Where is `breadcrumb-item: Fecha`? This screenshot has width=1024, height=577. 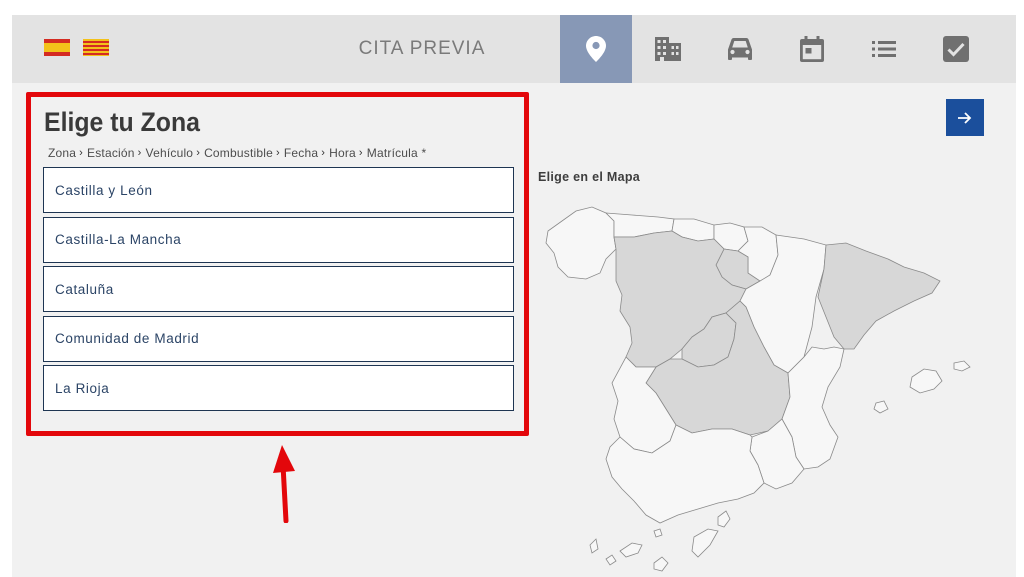
breadcrumb-item: Fecha is located at coordinates (301, 153).